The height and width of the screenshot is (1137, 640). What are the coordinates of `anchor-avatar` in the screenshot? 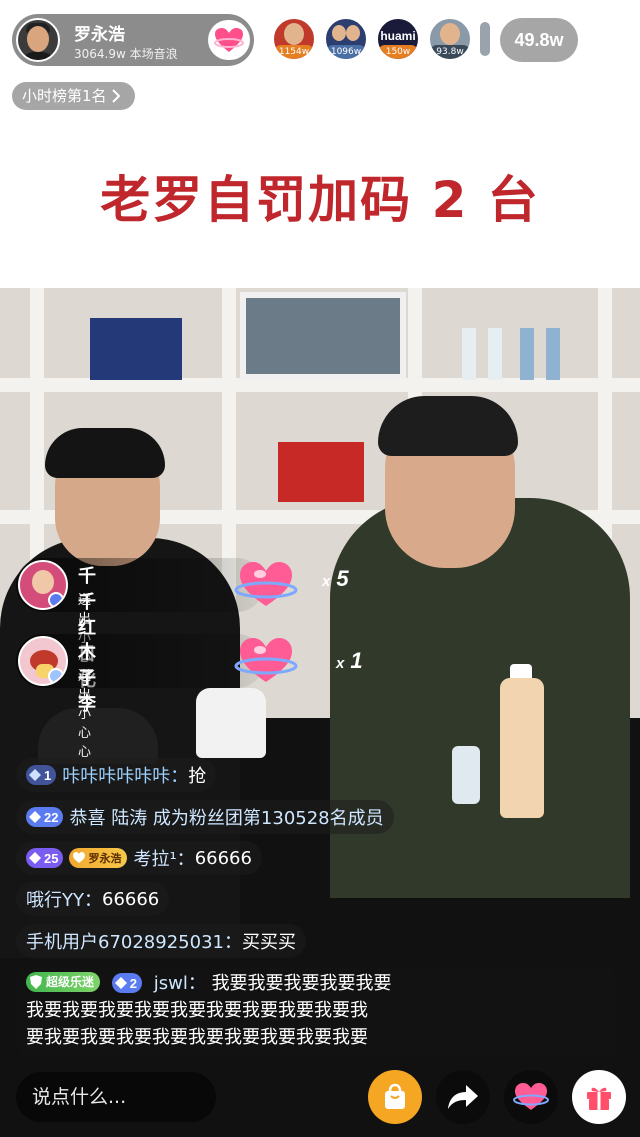 It's located at (38, 40).